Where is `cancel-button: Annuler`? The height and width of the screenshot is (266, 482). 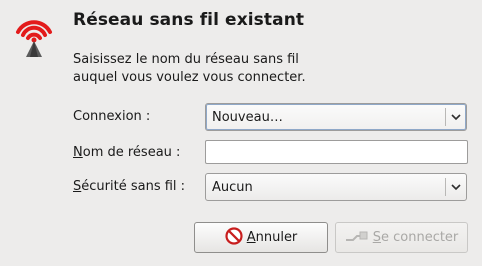 cancel-button: Annuler is located at coordinates (261, 237).